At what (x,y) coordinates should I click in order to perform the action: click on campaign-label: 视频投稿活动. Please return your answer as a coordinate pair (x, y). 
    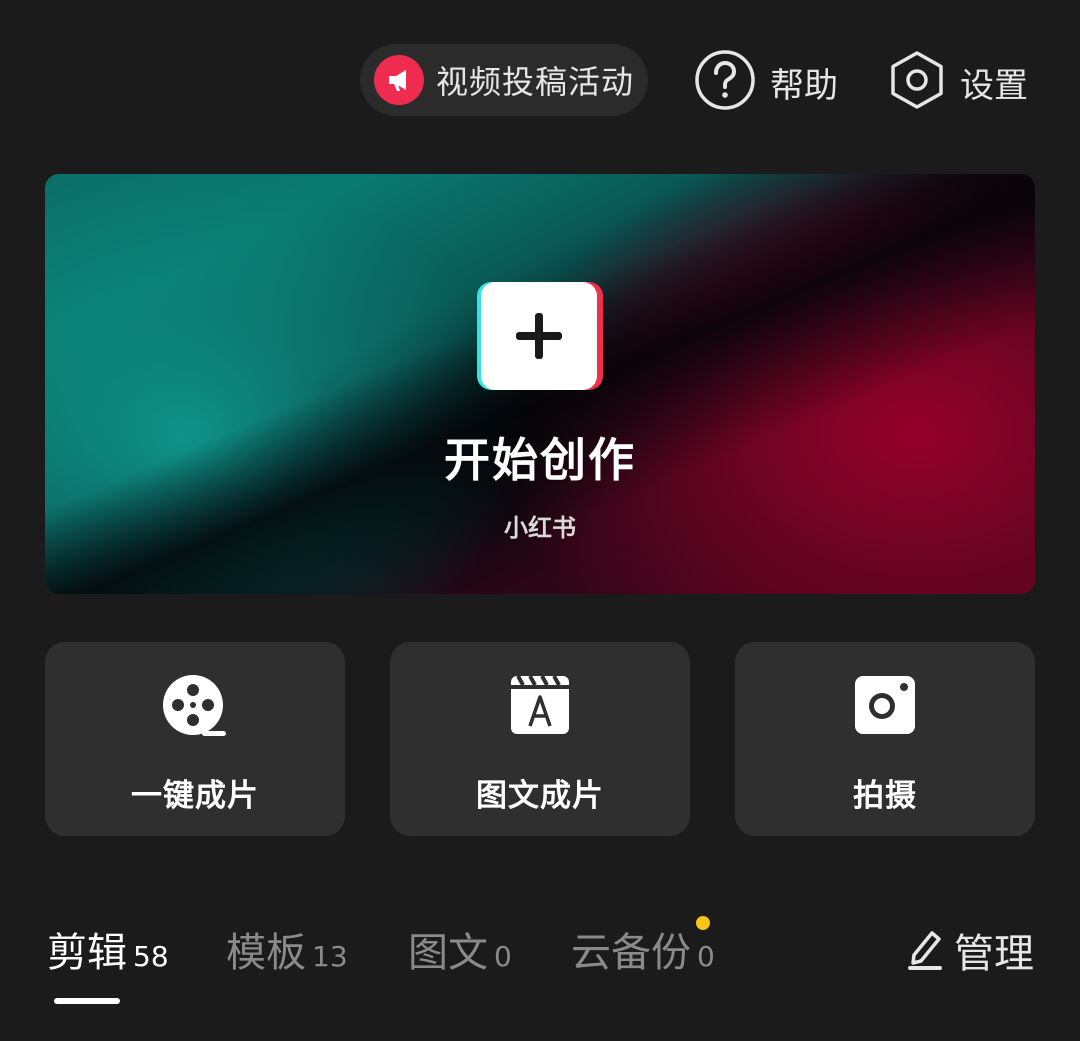
    Looking at the image, I should click on (535, 82).